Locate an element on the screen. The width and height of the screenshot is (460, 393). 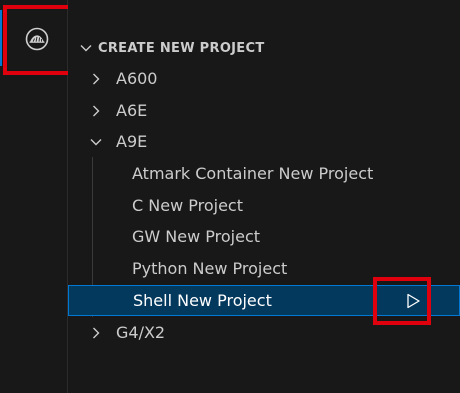
armadillo-logo-icon is located at coordinates (36, 39).